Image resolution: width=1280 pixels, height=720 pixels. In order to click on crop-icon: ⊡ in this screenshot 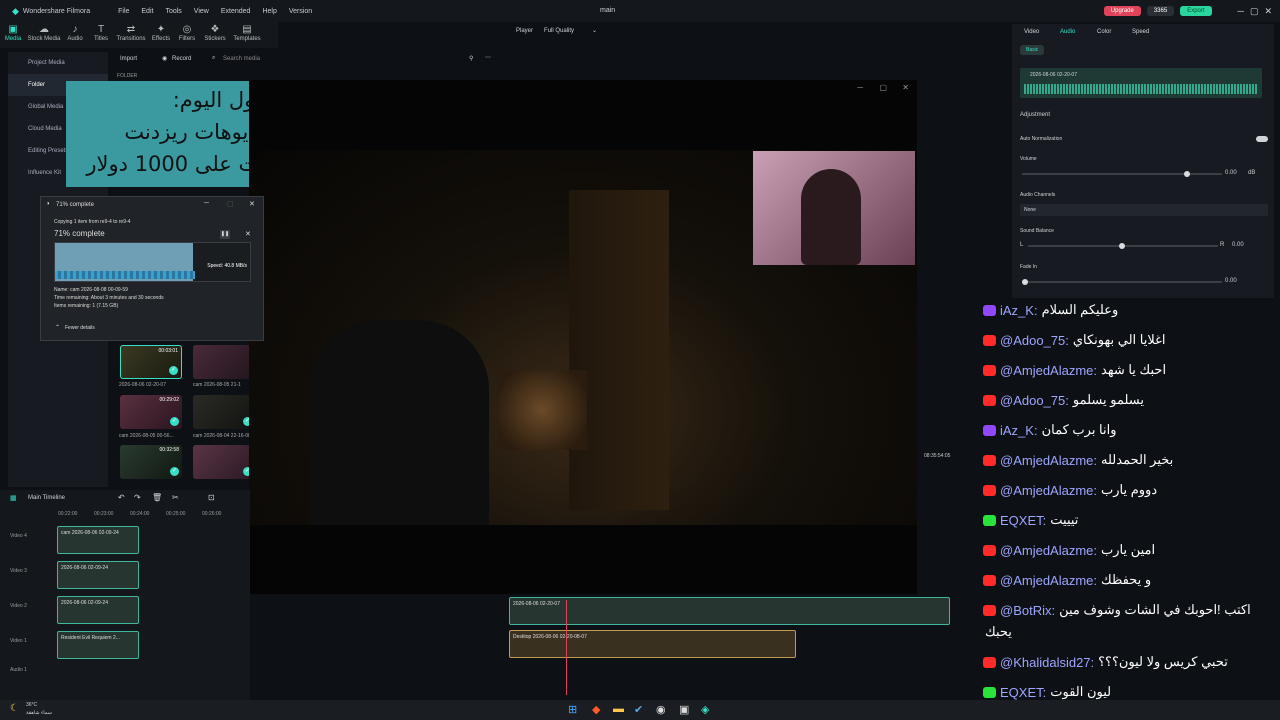, I will do `click(211, 497)`.